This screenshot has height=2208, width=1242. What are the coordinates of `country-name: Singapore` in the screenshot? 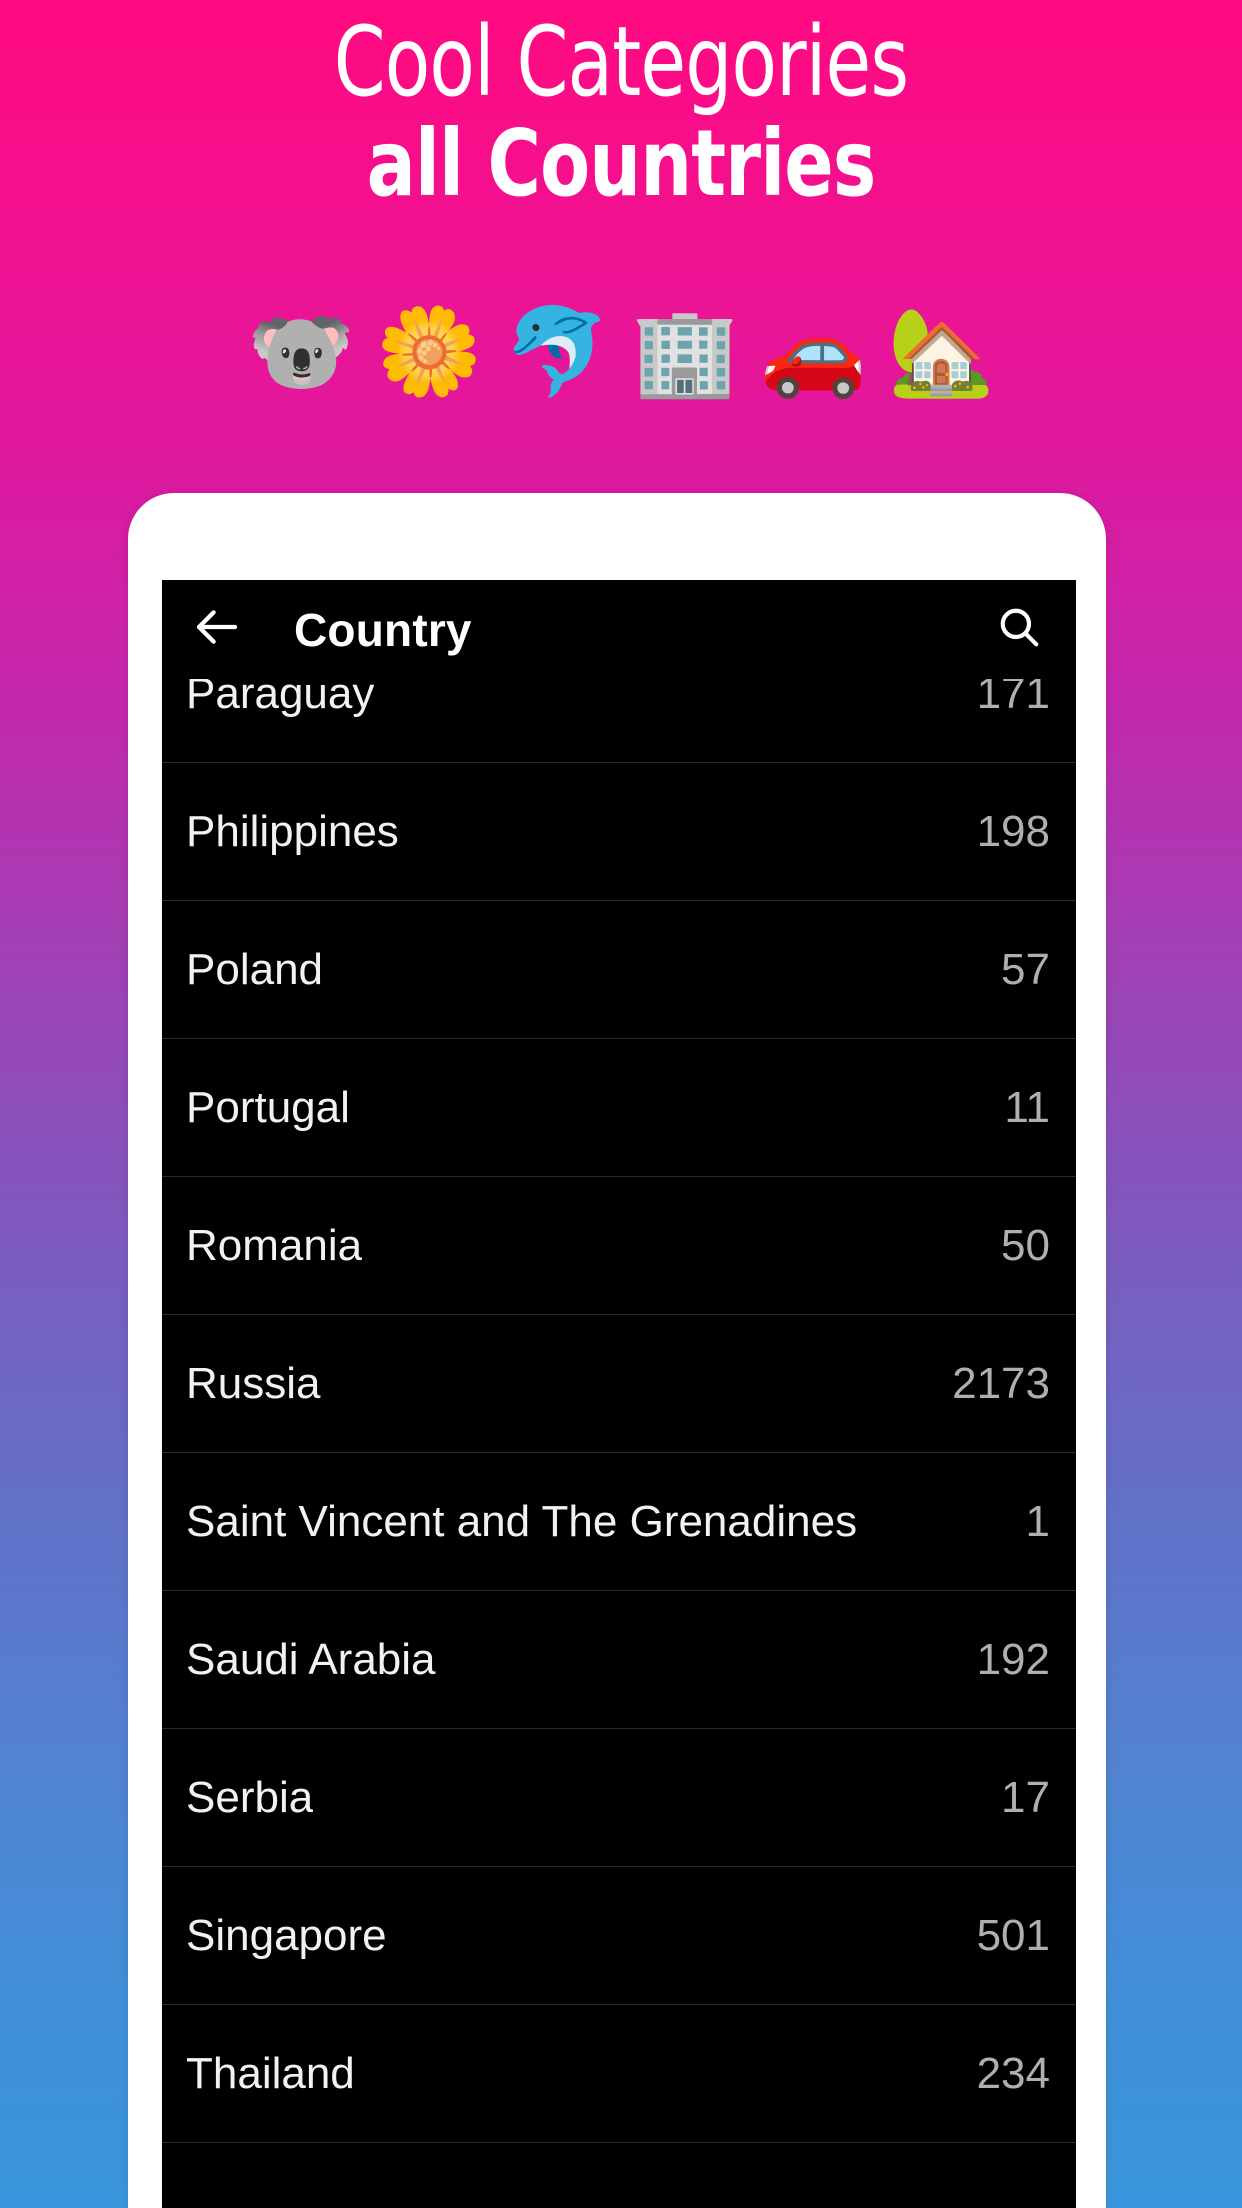 It's located at (286, 1935).